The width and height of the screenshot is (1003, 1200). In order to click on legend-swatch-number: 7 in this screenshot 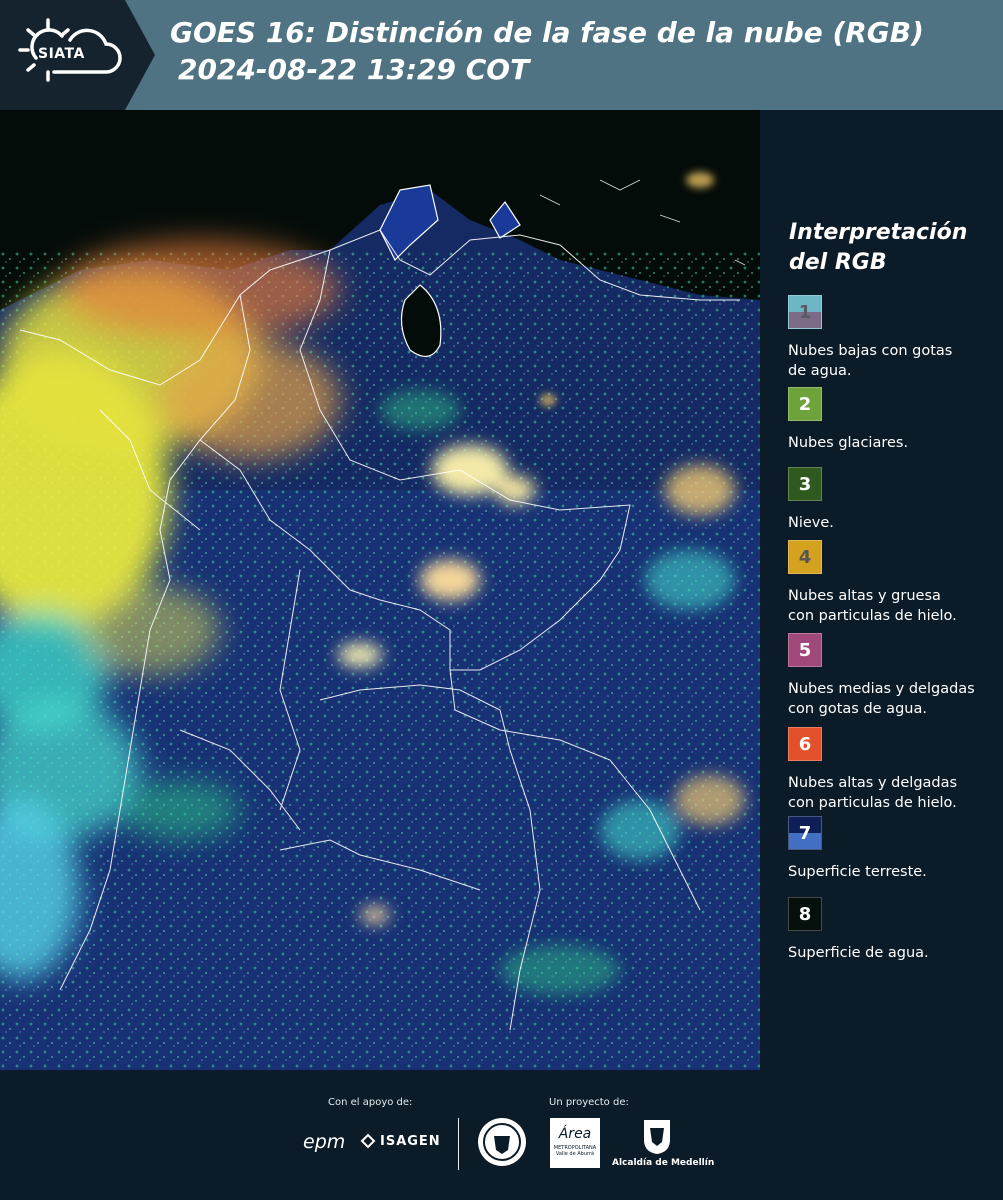, I will do `click(805, 833)`.